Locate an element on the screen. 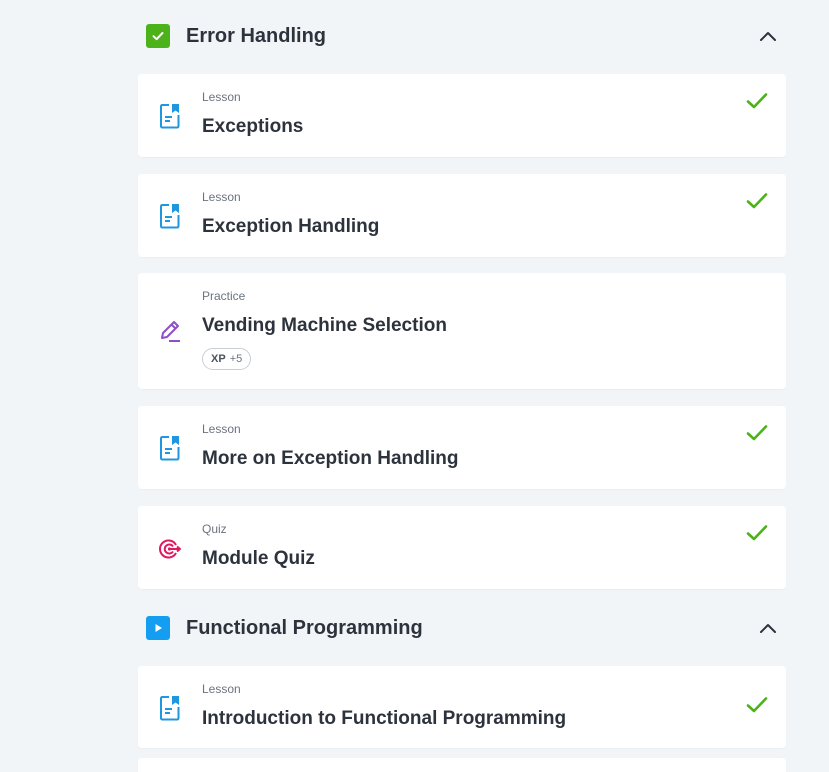 The height and width of the screenshot is (772, 829). xp-label: XP is located at coordinates (218, 359).